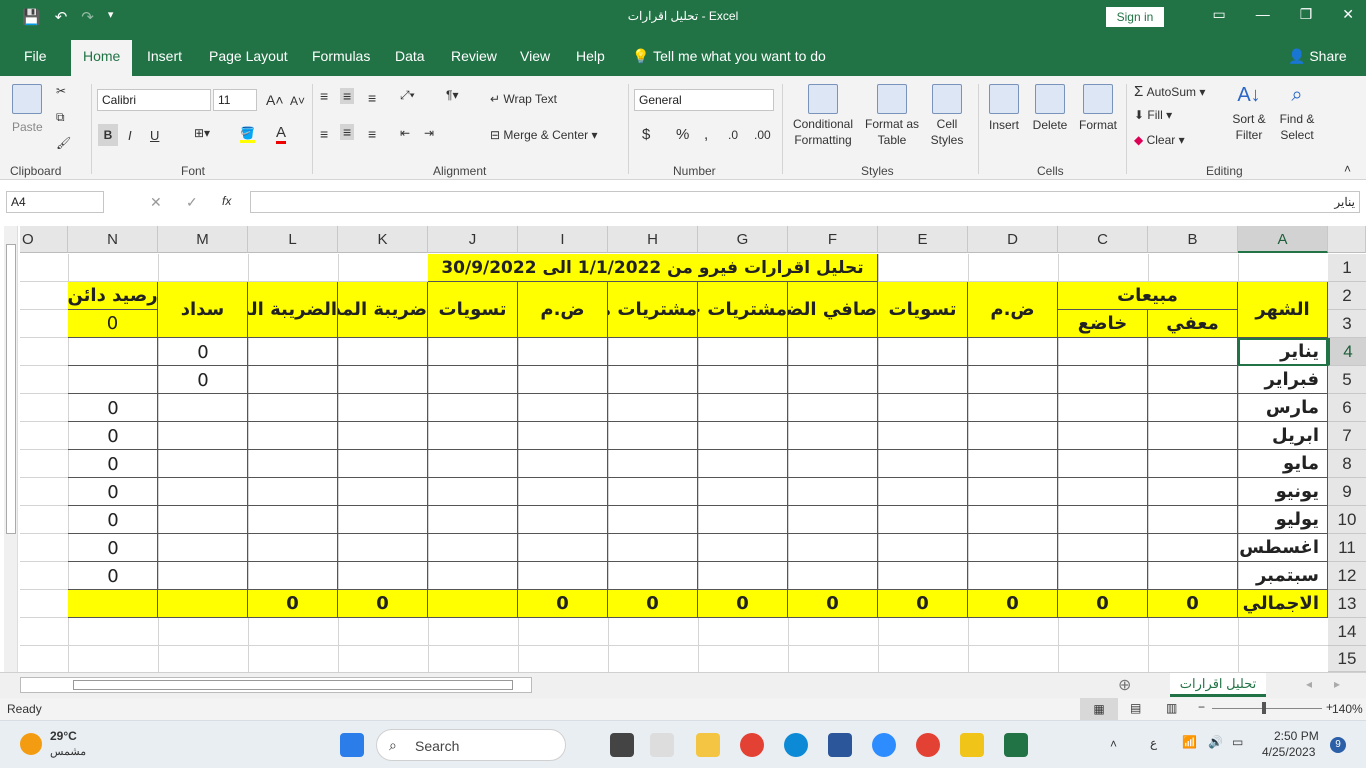 The height and width of the screenshot is (768, 1366). What do you see at coordinates (1103, 239) in the screenshot?
I see `column-header-c: C` at bounding box center [1103, 239].